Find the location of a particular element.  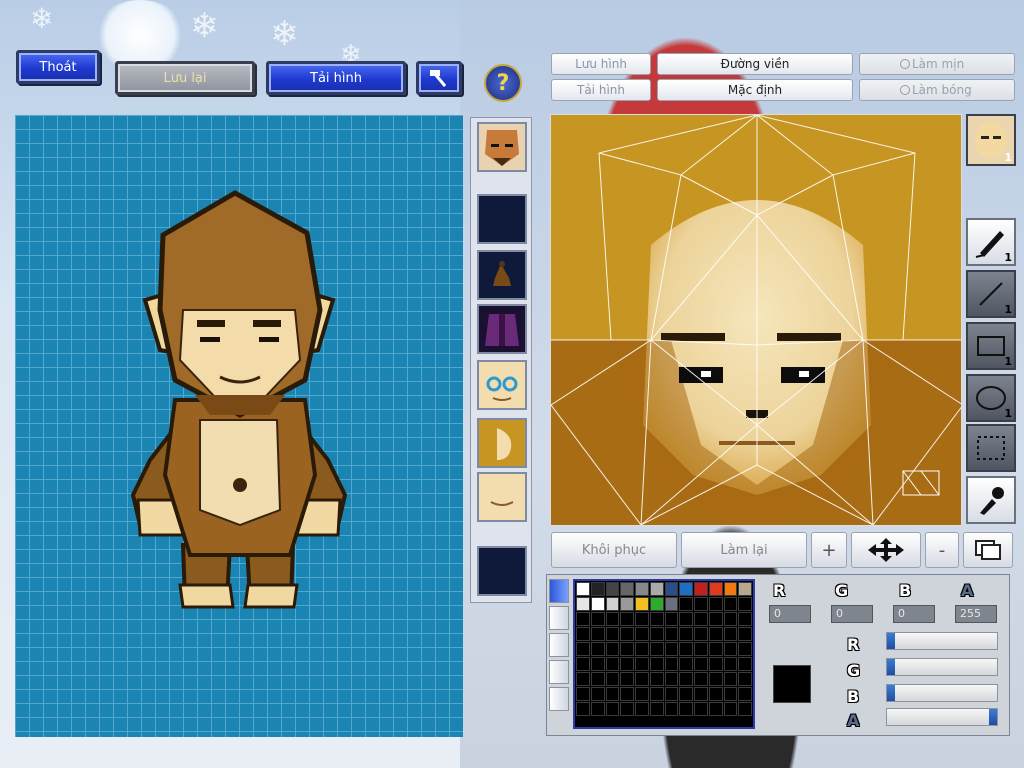

head-part-button: 1 is located at coordinates (991, 140).